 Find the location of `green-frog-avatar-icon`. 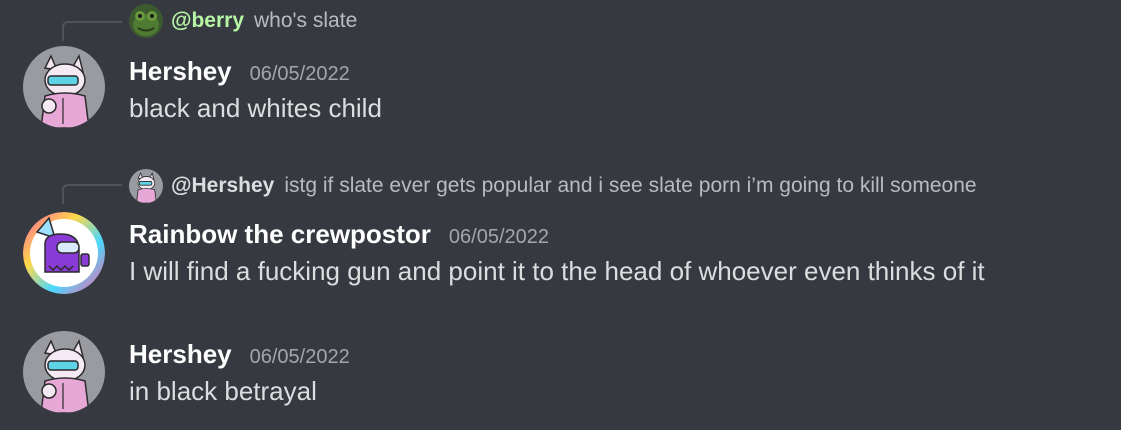

green-frog-avatar-icon is located at coordinates (146, 21).